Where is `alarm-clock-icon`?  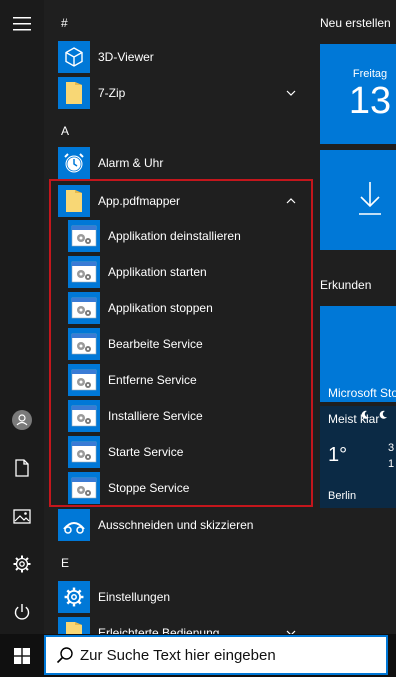
alarm-clock-icon is located at coordinates (74, 163).